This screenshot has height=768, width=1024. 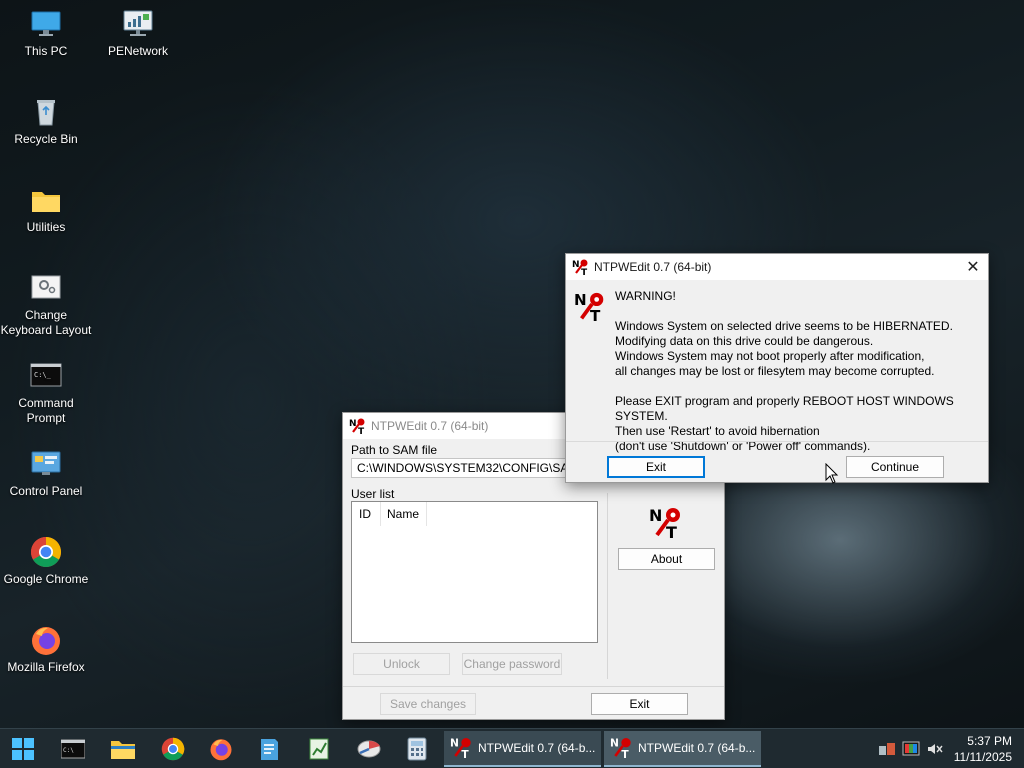 I want to click on terminal-icon: C:\, so click(x=73, y=749).